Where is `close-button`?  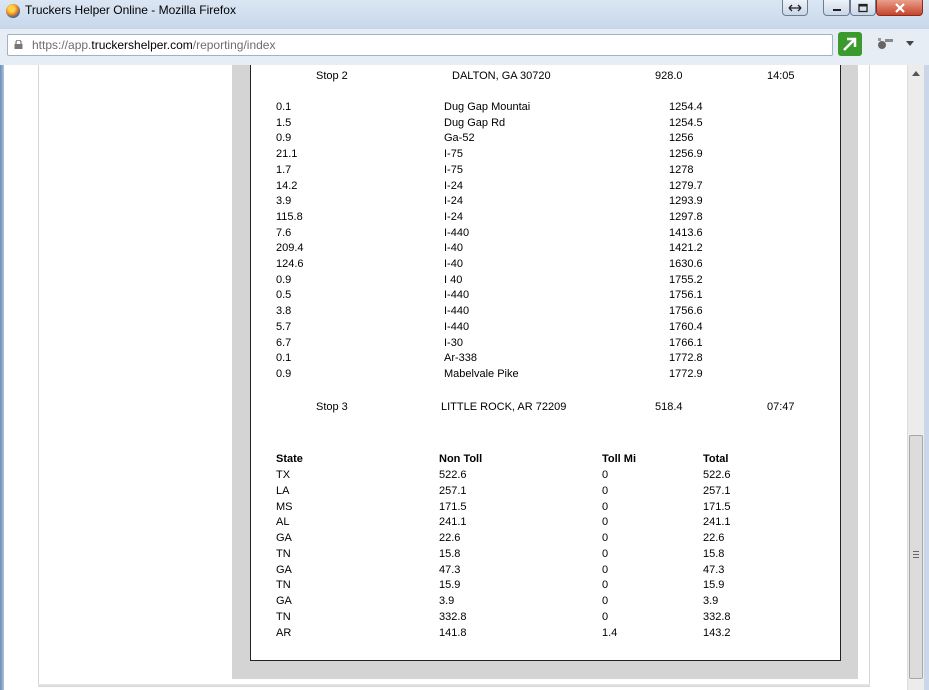 close-button is located at coordinates (899, 8).